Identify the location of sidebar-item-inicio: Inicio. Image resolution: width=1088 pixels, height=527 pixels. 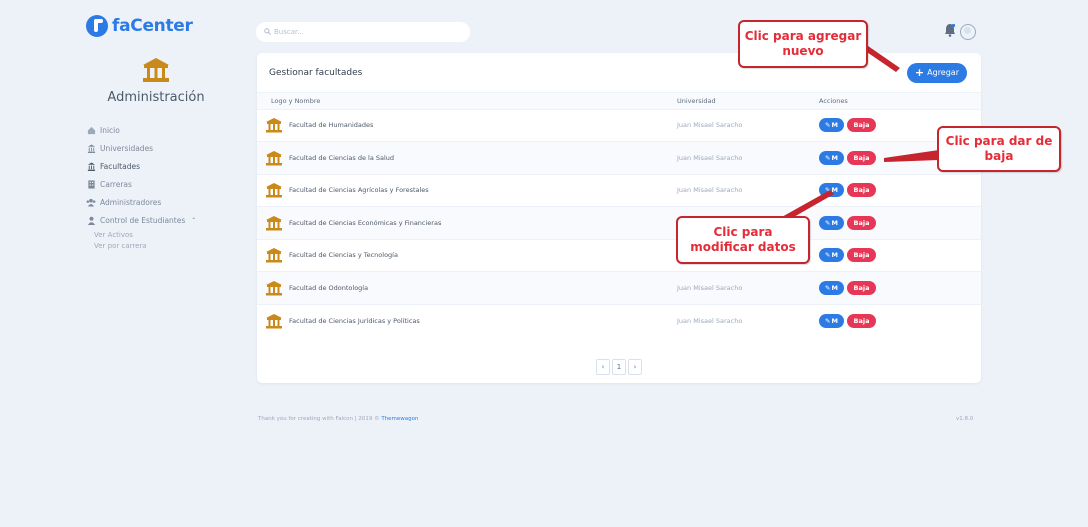
(156, 130).